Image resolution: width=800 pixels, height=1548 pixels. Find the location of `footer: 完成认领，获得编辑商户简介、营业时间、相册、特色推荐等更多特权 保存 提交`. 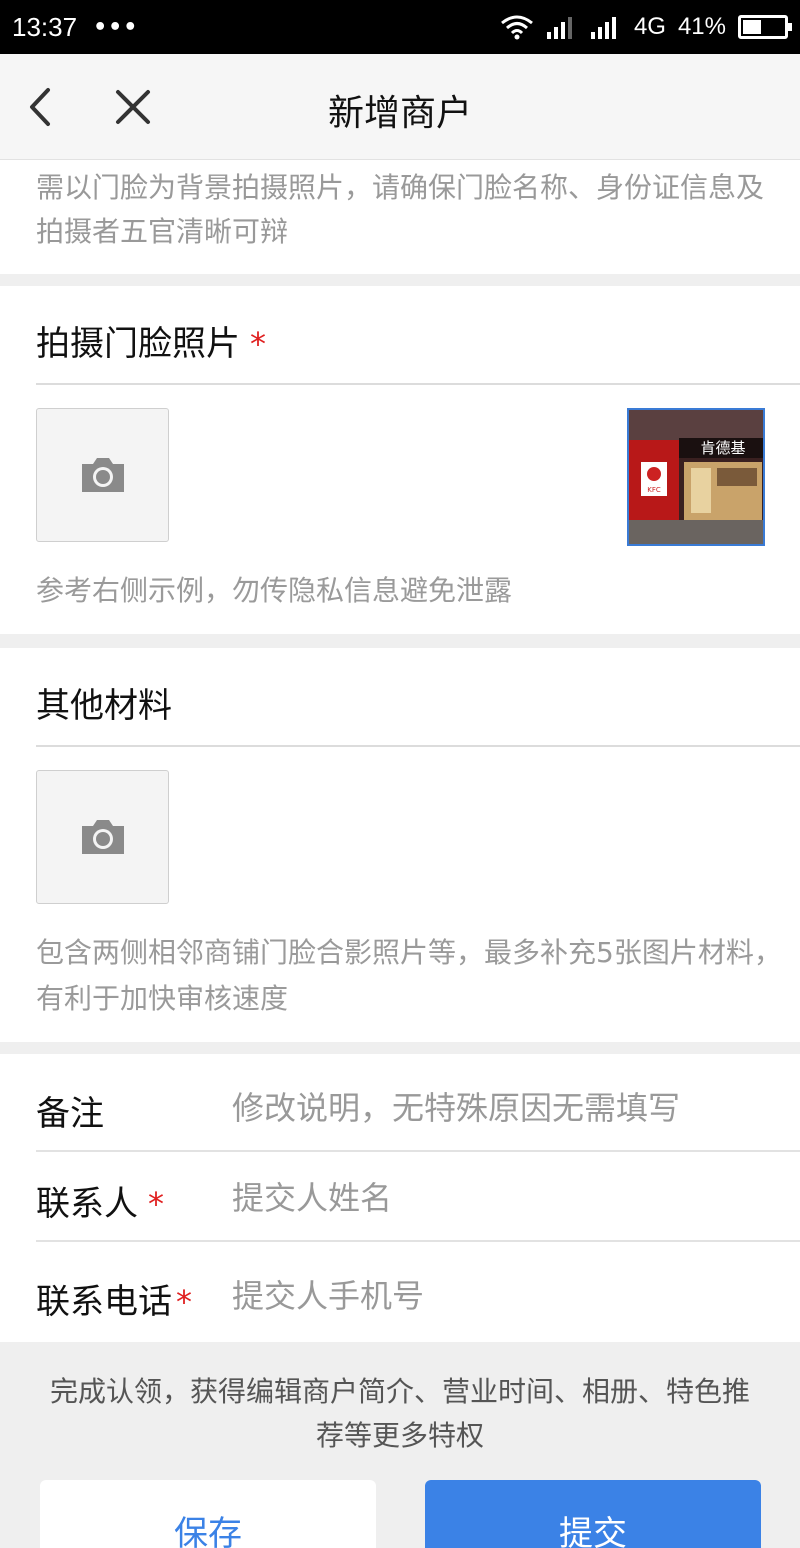

footer: 完成认领，获得编辑商户简介、营业时间、相册、特色推荐等更多特权 保存 提交 is located at coordinates (400, 1445).